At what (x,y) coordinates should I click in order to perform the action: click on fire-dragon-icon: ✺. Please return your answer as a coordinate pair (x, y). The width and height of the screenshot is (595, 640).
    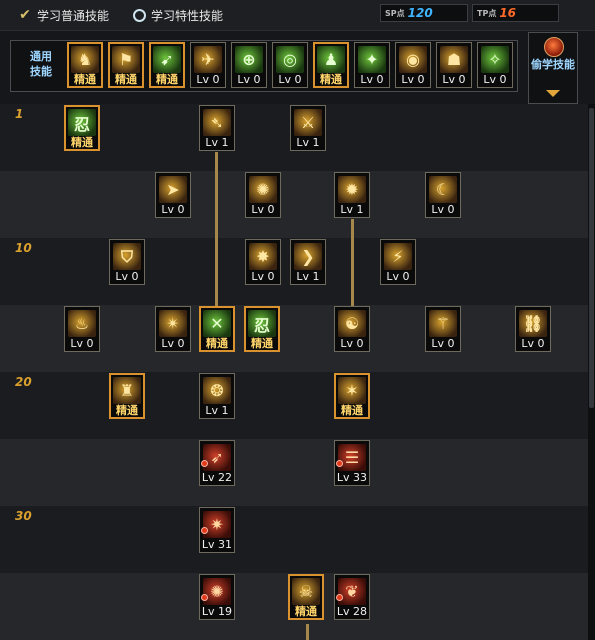
    Looking at the image, I should click on (217, 591).